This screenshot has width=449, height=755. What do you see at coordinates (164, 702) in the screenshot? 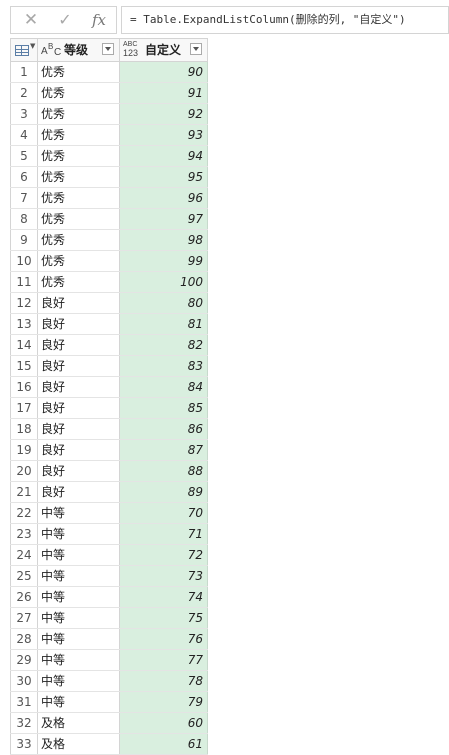
I see `custom-value-cell: 79` at bounding box center [164, 702].